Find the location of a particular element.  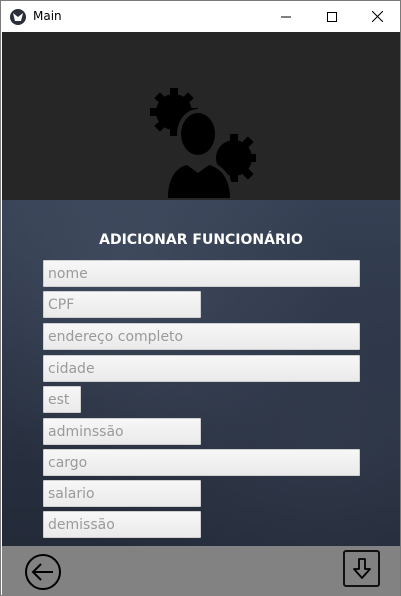

save-button is located at coordinates (361, 568).